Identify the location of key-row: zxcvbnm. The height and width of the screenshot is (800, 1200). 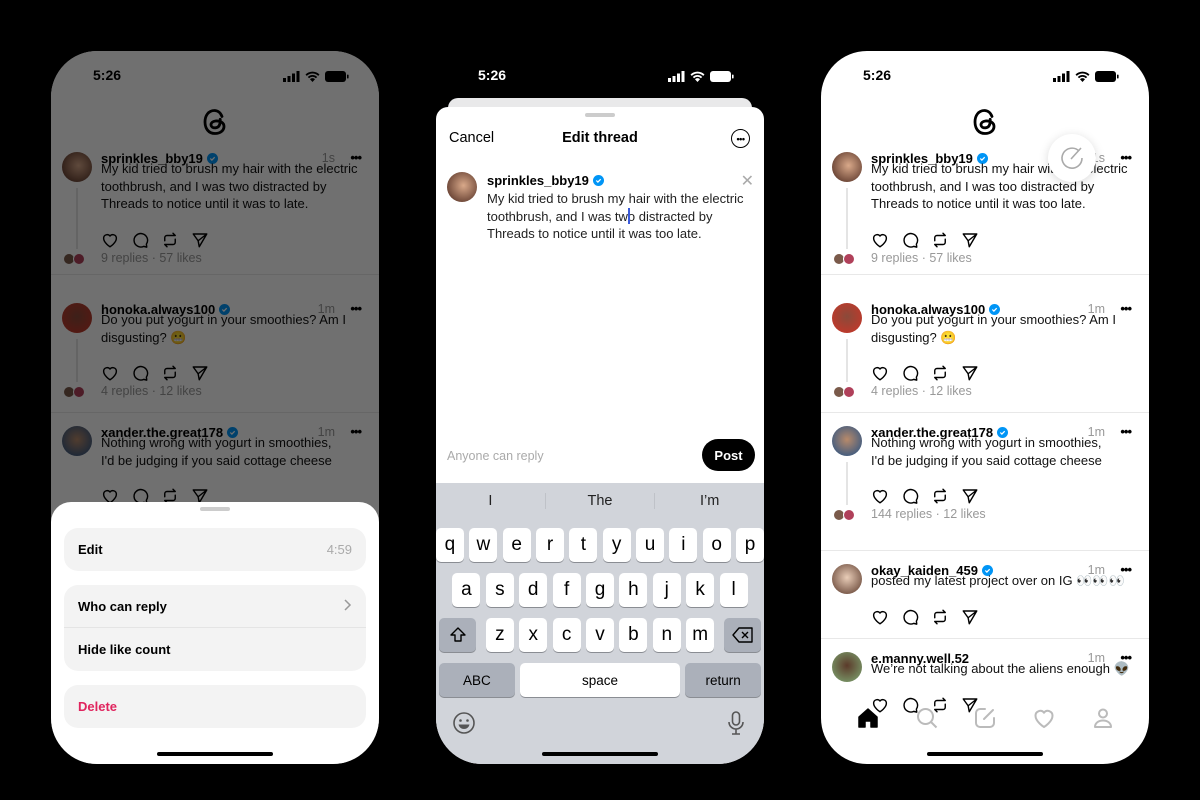
(600, 635).